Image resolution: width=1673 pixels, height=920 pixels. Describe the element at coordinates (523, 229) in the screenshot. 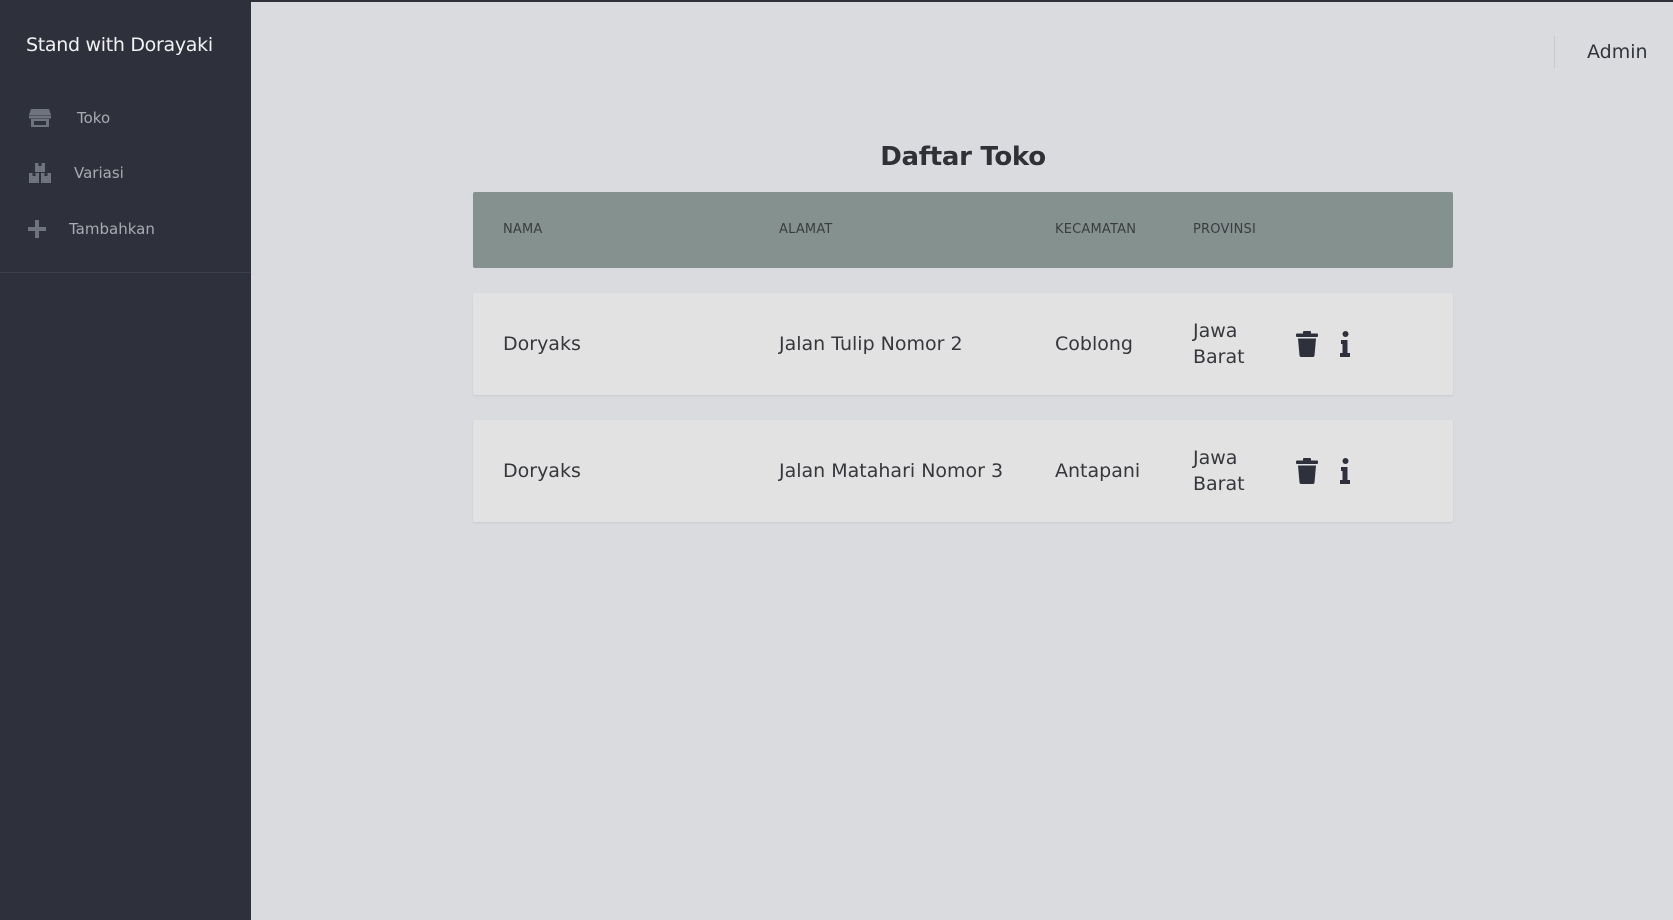

I see `column-header-nama: NAMA` at that location.